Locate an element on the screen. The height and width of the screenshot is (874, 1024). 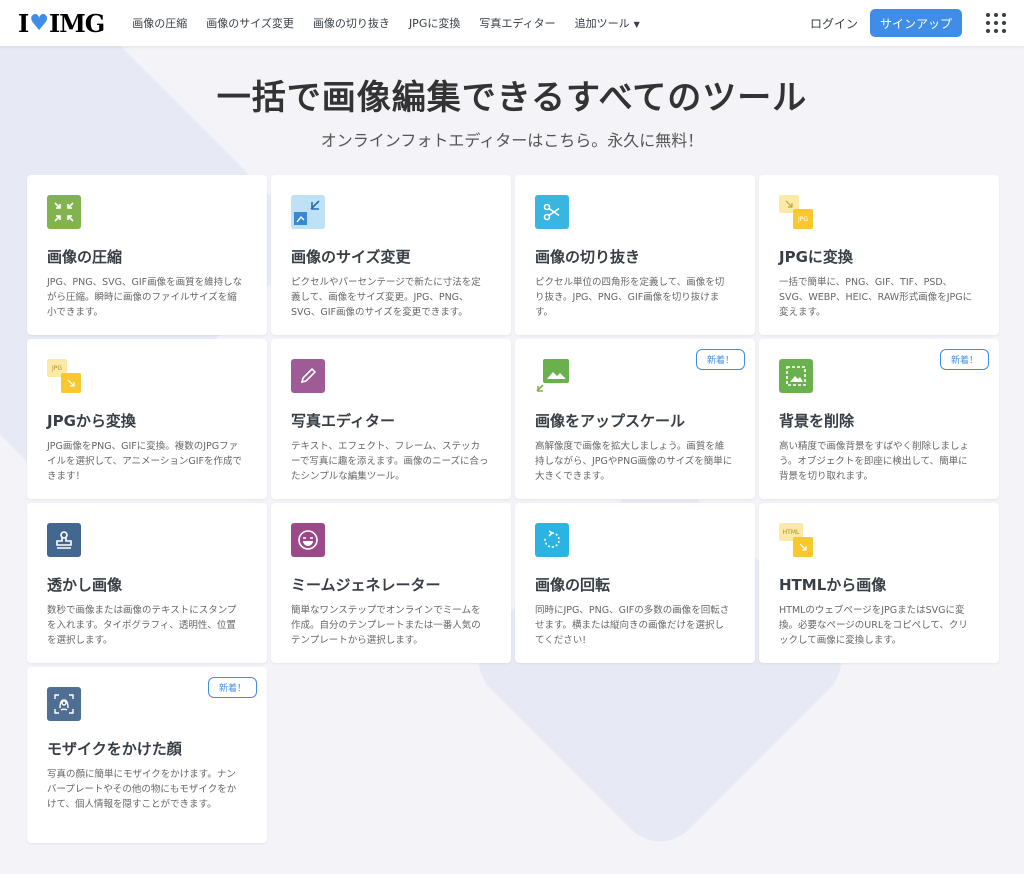
nav-photo-editor: 写真エディター is located at coordinates (517, 23).